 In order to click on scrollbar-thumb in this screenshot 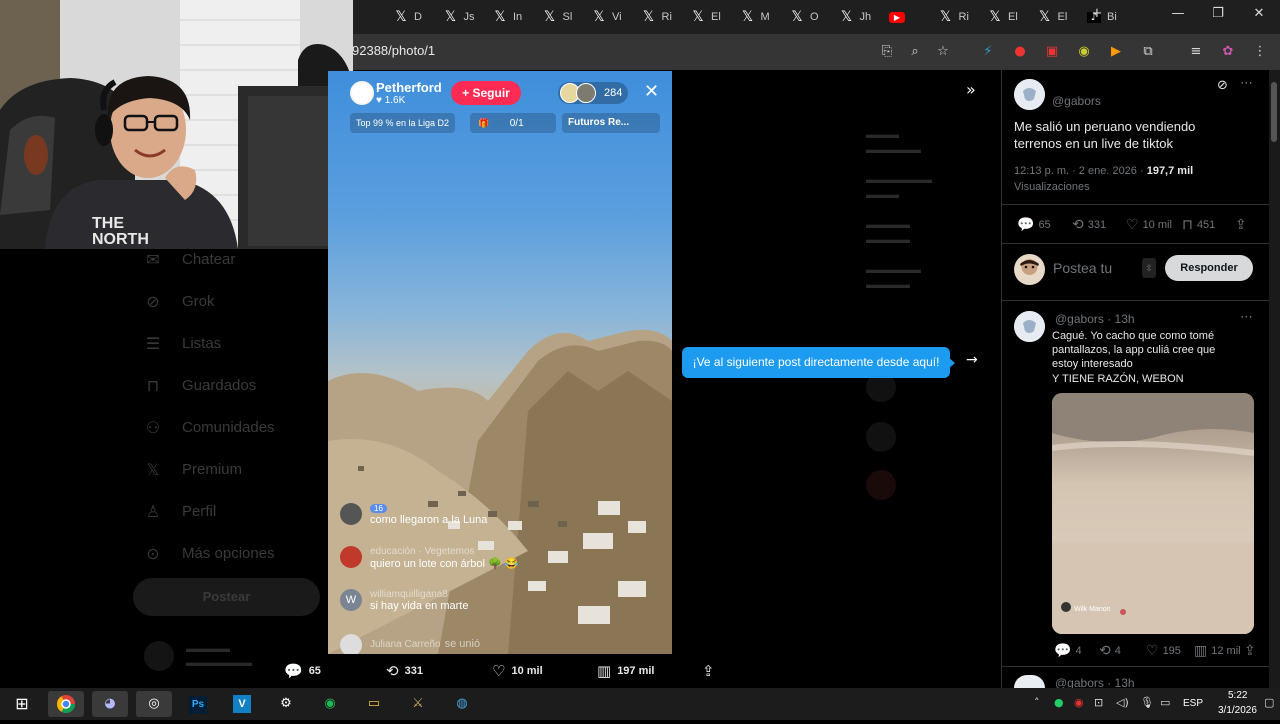, I will do `click(1274, 112)`.